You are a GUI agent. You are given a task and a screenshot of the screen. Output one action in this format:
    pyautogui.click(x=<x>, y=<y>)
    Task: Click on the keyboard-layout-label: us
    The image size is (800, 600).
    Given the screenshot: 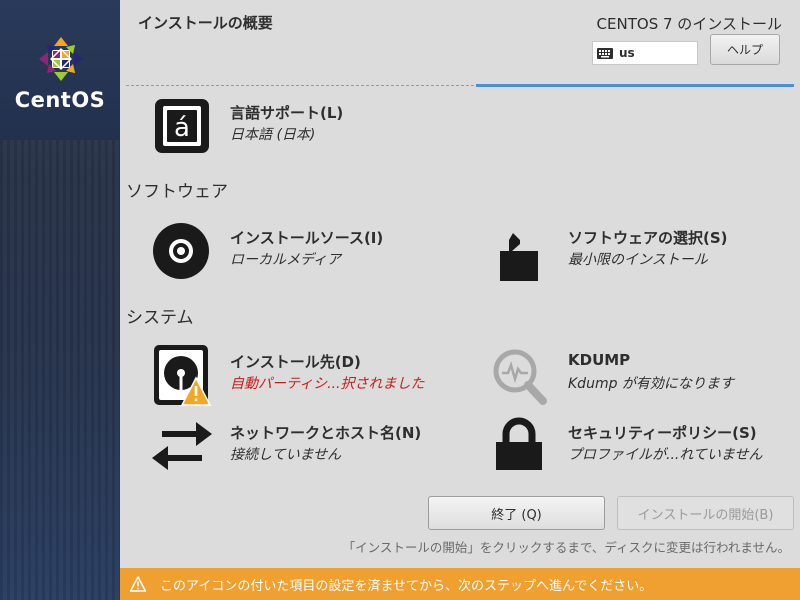 What is the action you would take?
    pyautogui.click(x=627, y=53)
    